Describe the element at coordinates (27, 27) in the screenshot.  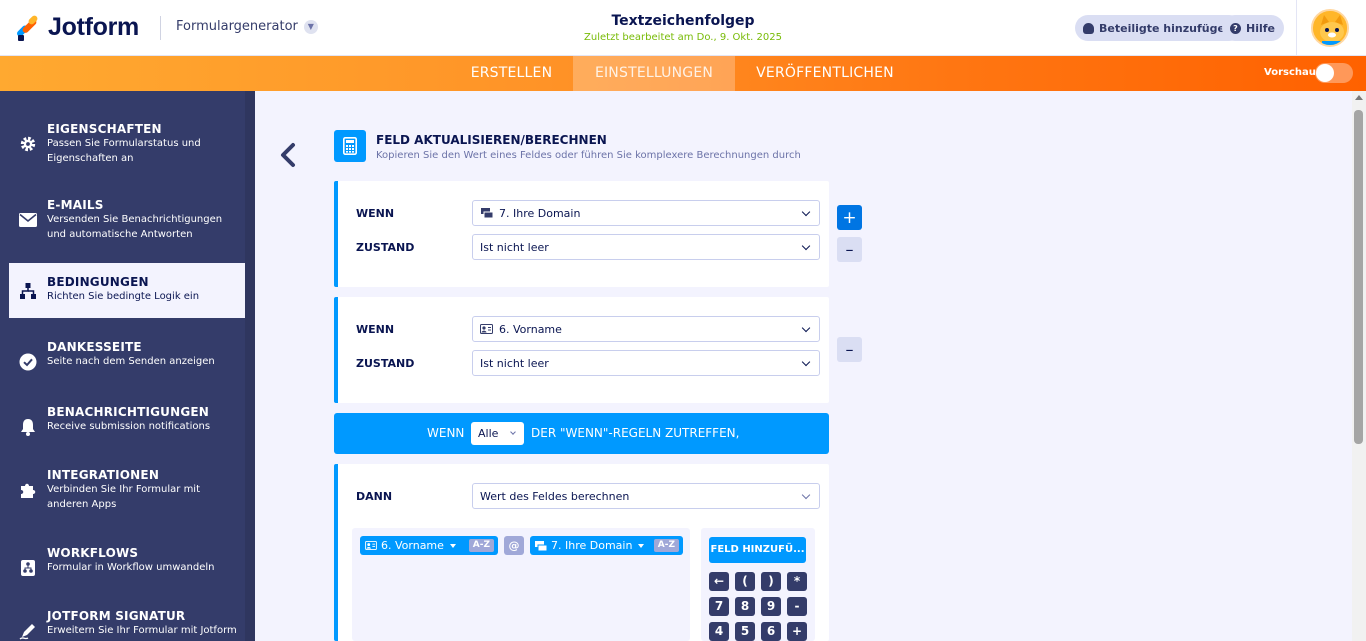
I see `jotform-logo-icon` at that location.